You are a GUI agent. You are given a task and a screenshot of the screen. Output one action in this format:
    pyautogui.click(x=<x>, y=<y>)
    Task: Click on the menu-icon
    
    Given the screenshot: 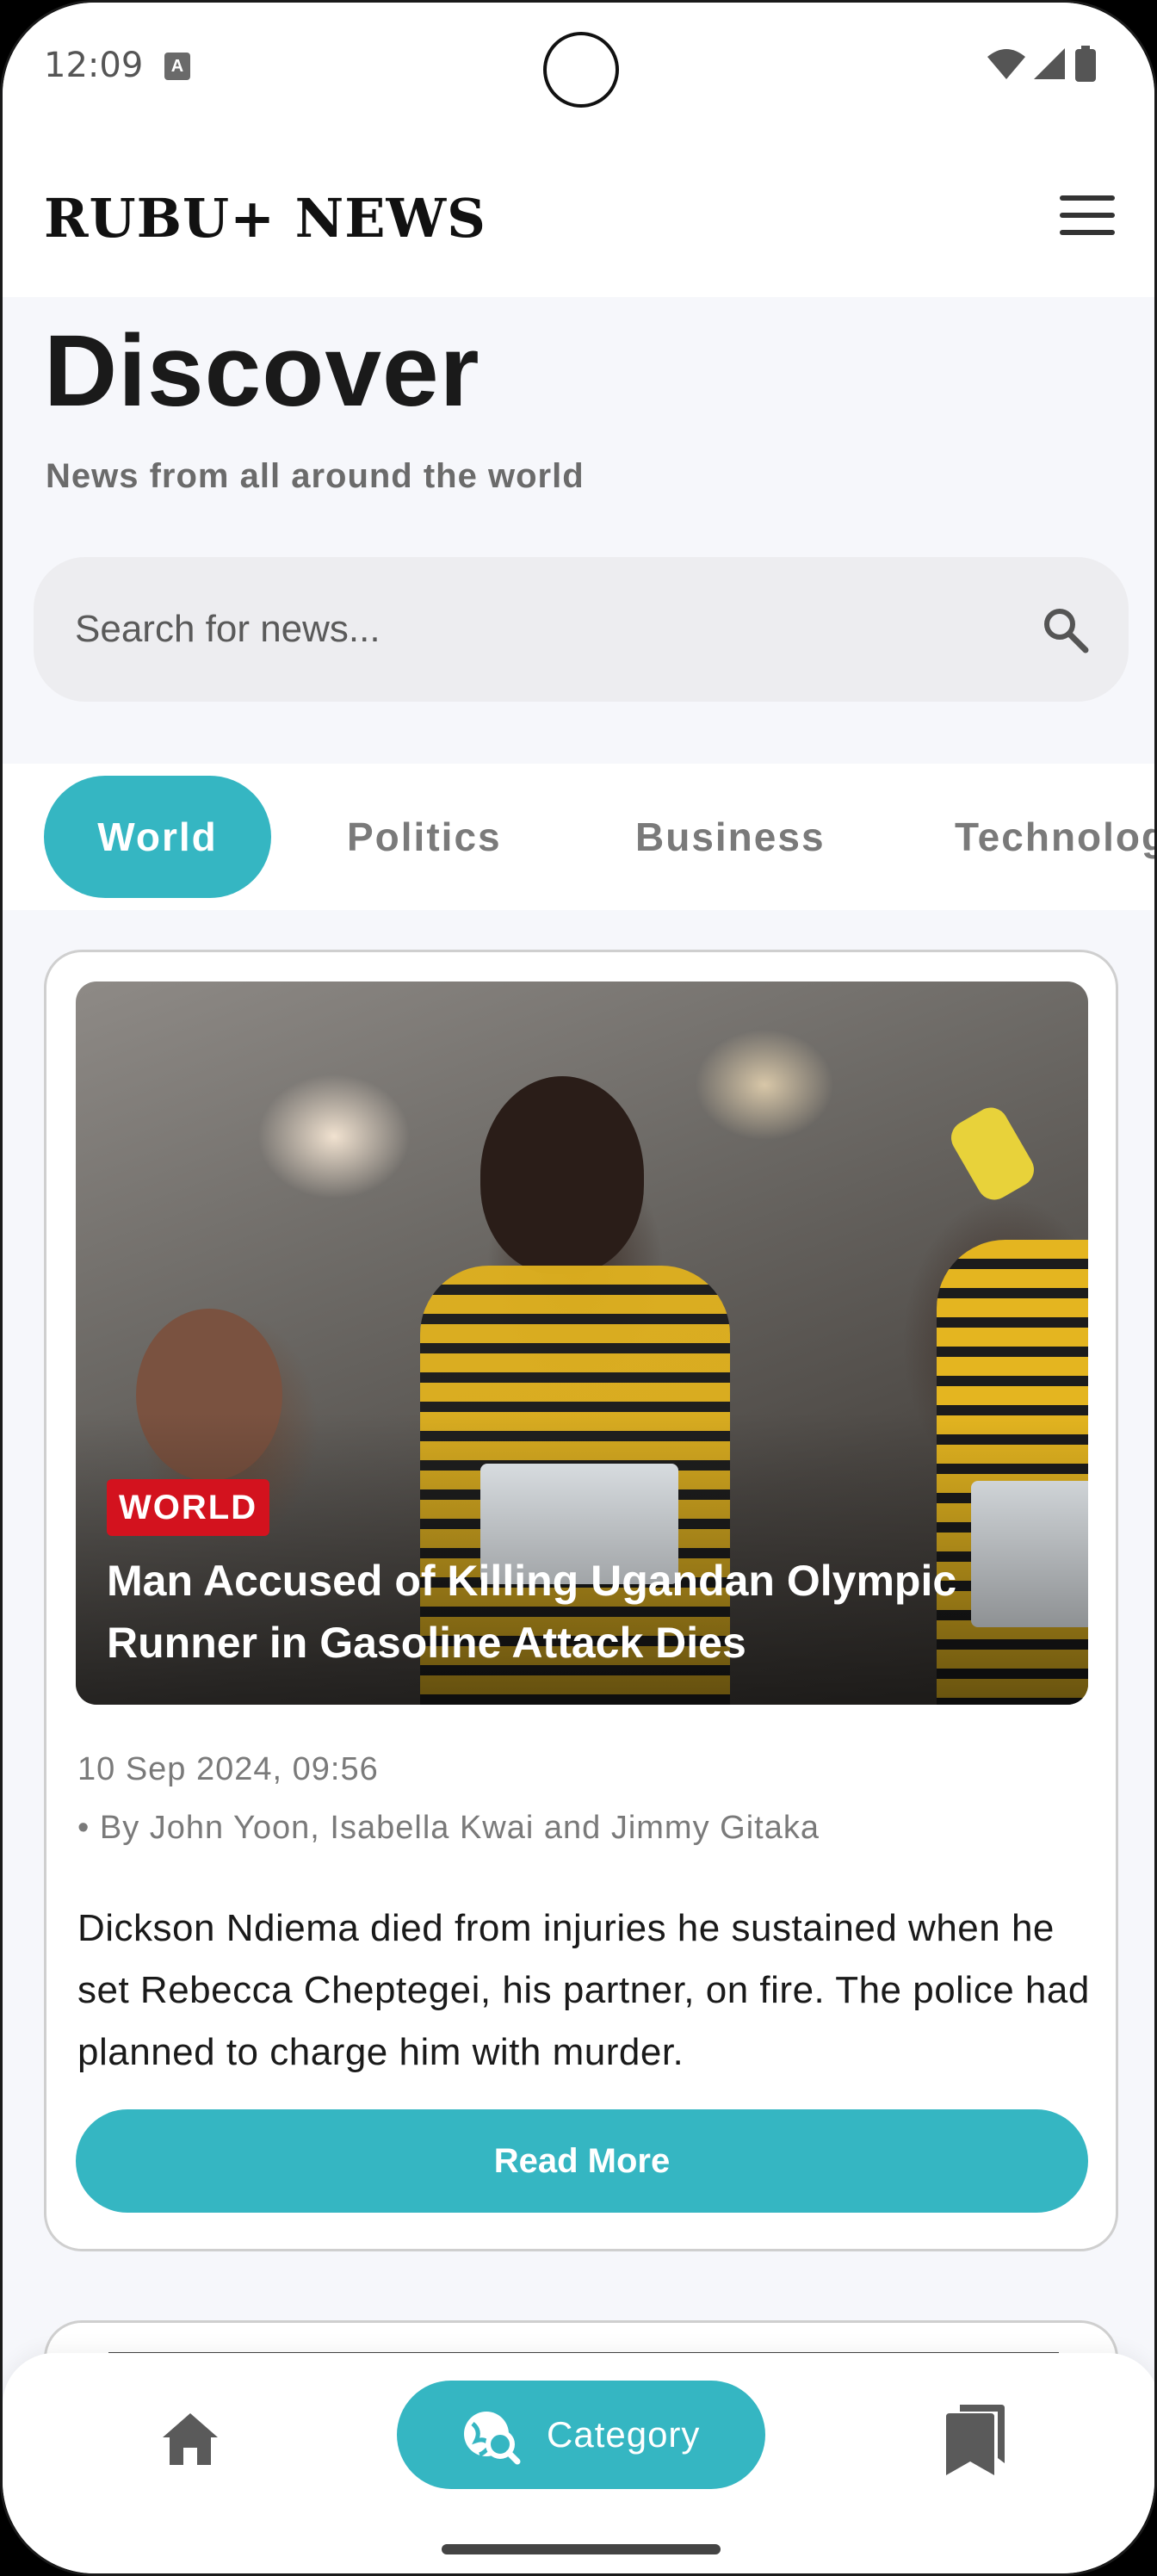 What is the action you would take?
    pyautogui.click(x=1088, y=217)
    